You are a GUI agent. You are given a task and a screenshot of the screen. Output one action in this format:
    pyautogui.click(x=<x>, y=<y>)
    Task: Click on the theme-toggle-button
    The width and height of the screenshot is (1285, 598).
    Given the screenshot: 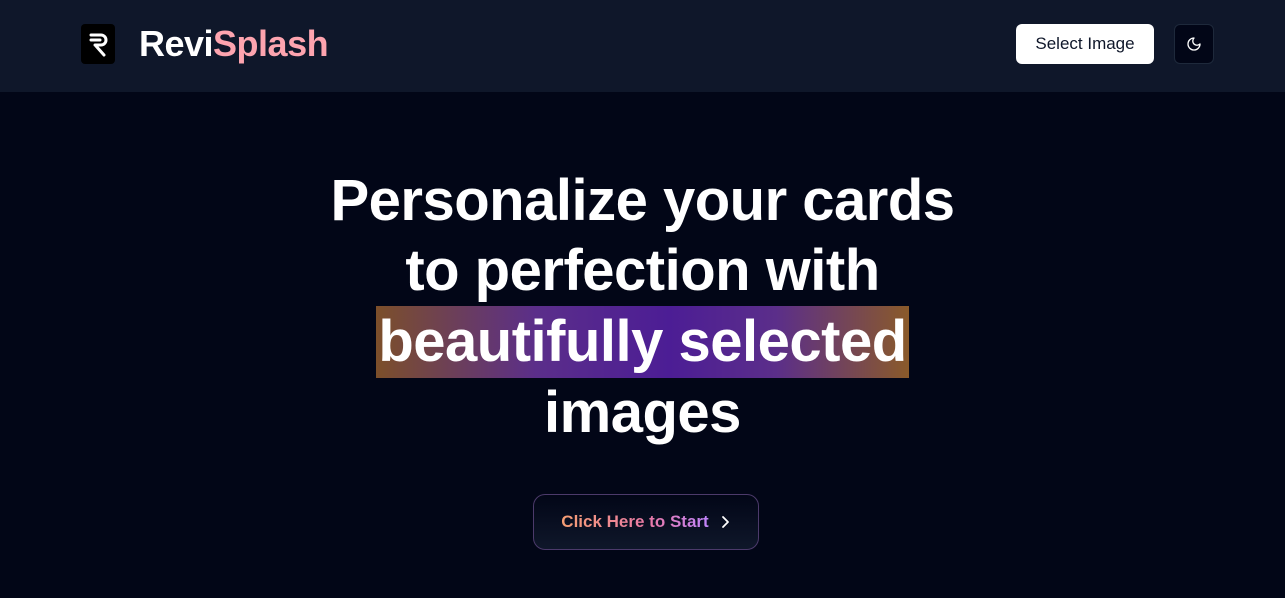 What is the action you would take?
    pyautogui.click(x=1194, y=44)
    